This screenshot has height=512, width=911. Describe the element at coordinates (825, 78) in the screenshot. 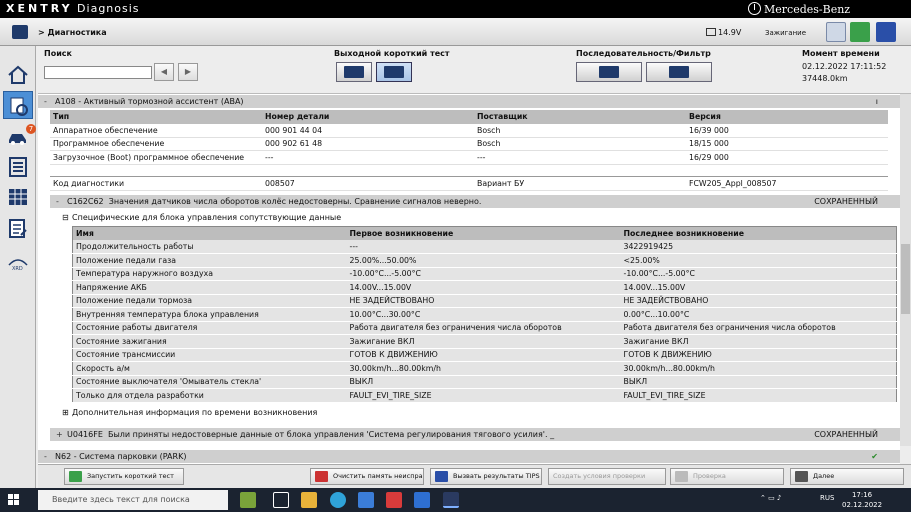

I see `moment-value: 37448.0km` at that location.